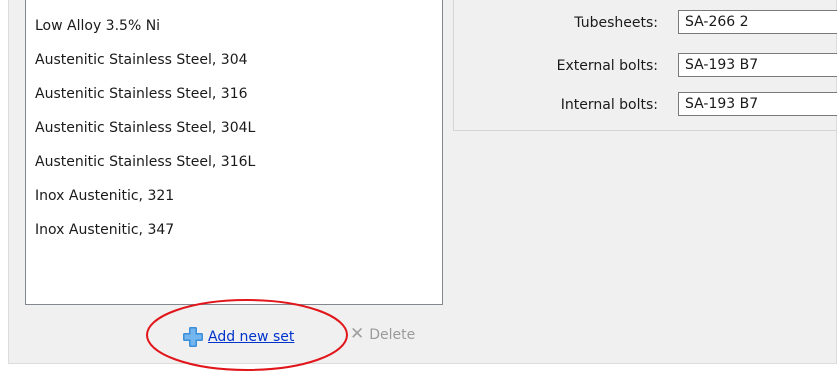  Describe the element at coordinates (141, 94) in the screenshot. I see `list-item: Austenitic Stainless Steel, 316` at that location.